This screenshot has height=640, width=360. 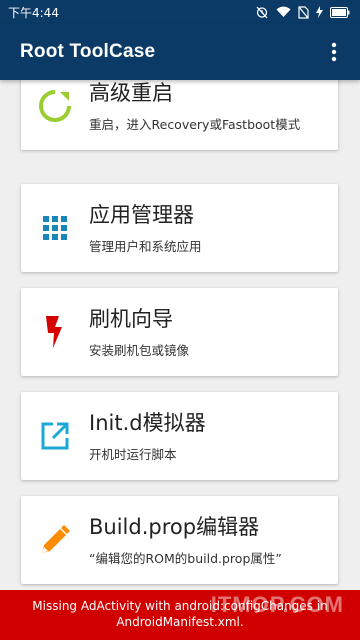 I want to click on sim-off-icon, so click(x=303, y=12).